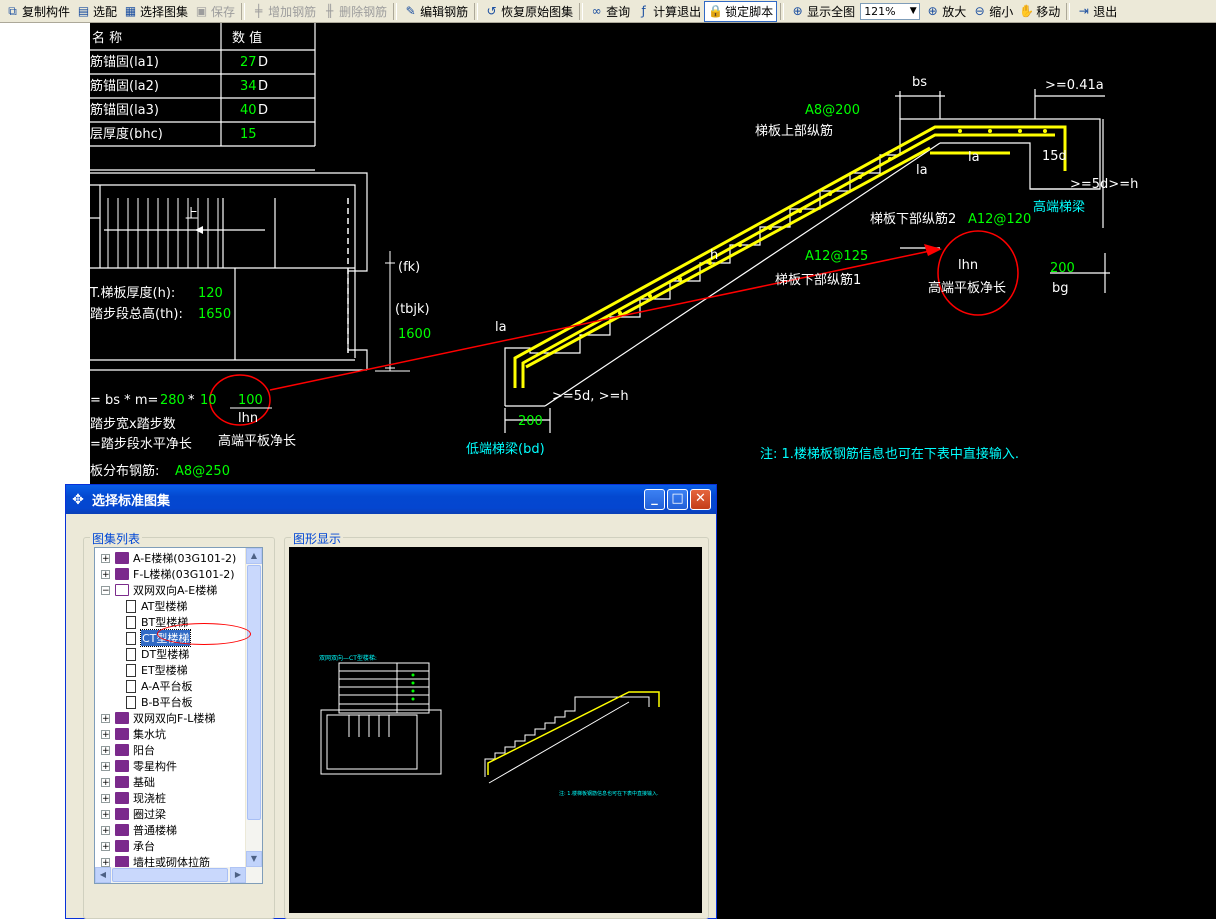 The height and width of the screenshot is (919, 1216). What do you see at coordinates (945, 11) in the screenshot?
I see `toolbar-button-12: ⊕ 放大` at bounding box center [945, 11].